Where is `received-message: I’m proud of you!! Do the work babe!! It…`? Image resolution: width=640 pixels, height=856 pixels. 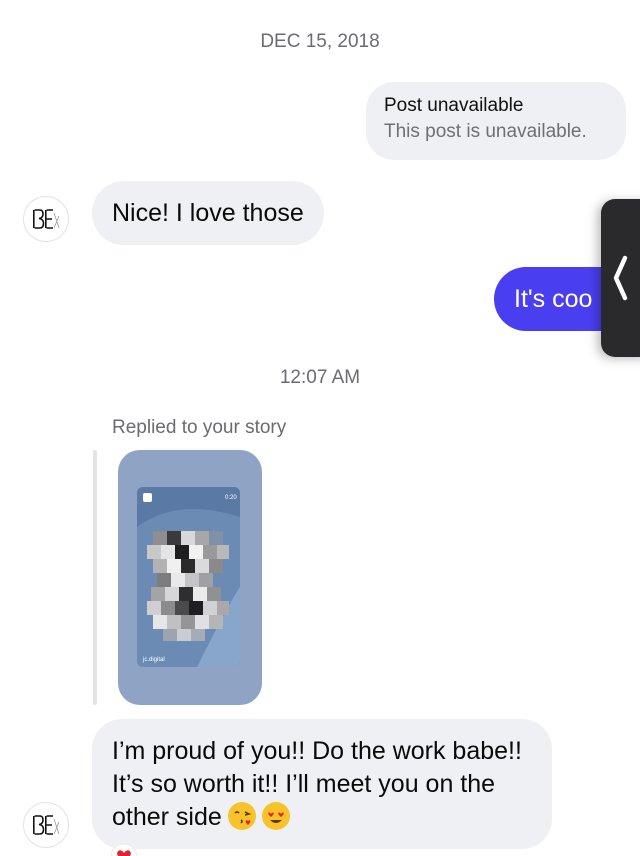 received-message: I’m proud of you!! Do the work babe!! It… is located at coordinates (322, 784).